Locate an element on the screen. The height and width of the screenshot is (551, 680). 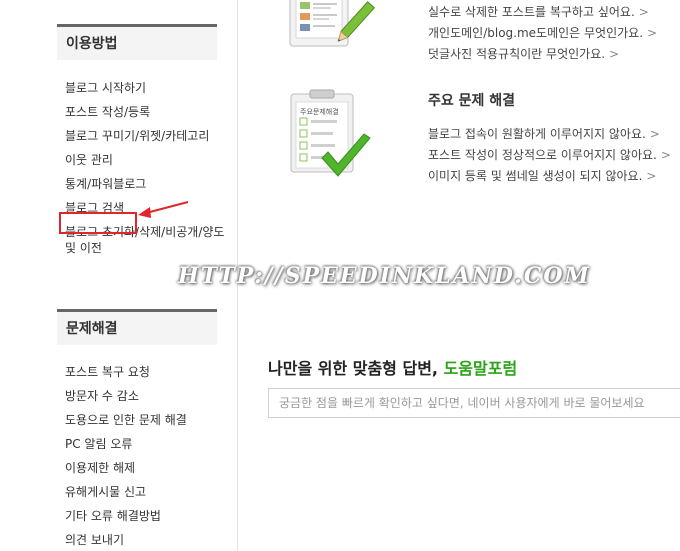
menu-item-post-write: 포스트 작성/등록 is located at coordinates (145, 112).